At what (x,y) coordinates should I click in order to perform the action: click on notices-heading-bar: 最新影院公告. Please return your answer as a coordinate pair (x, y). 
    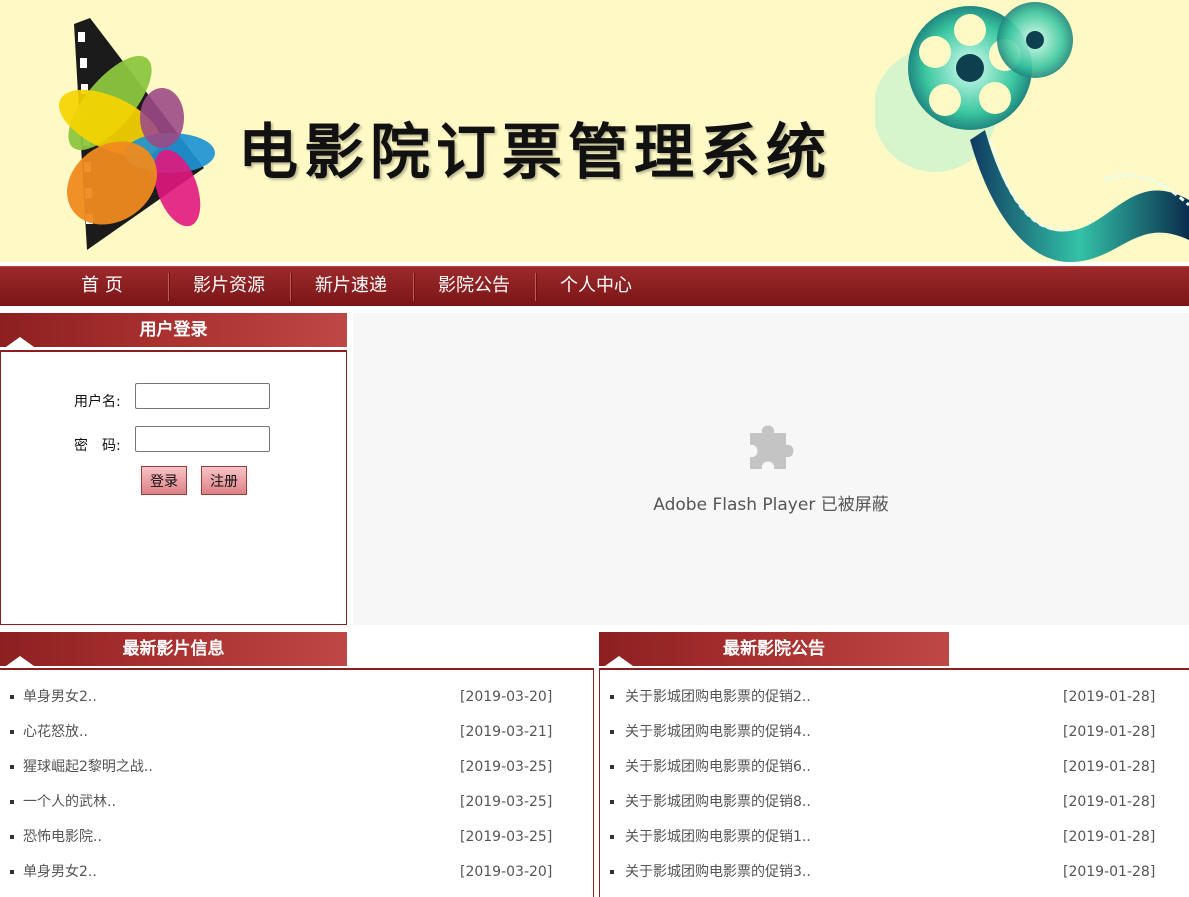
    Looking at the image, I should click on (774, 649).